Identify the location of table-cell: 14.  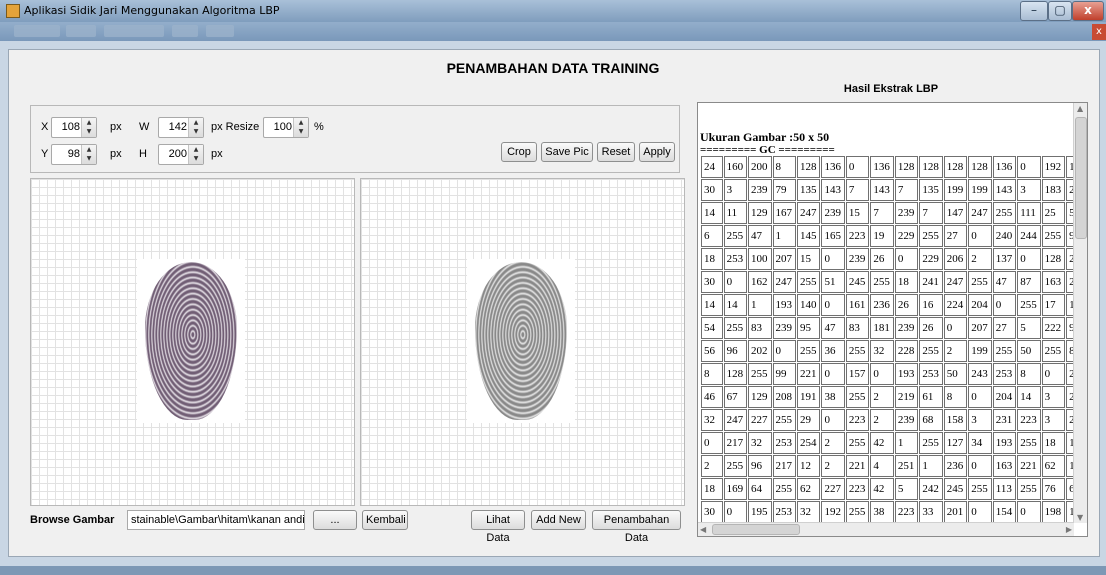
(712, 305).